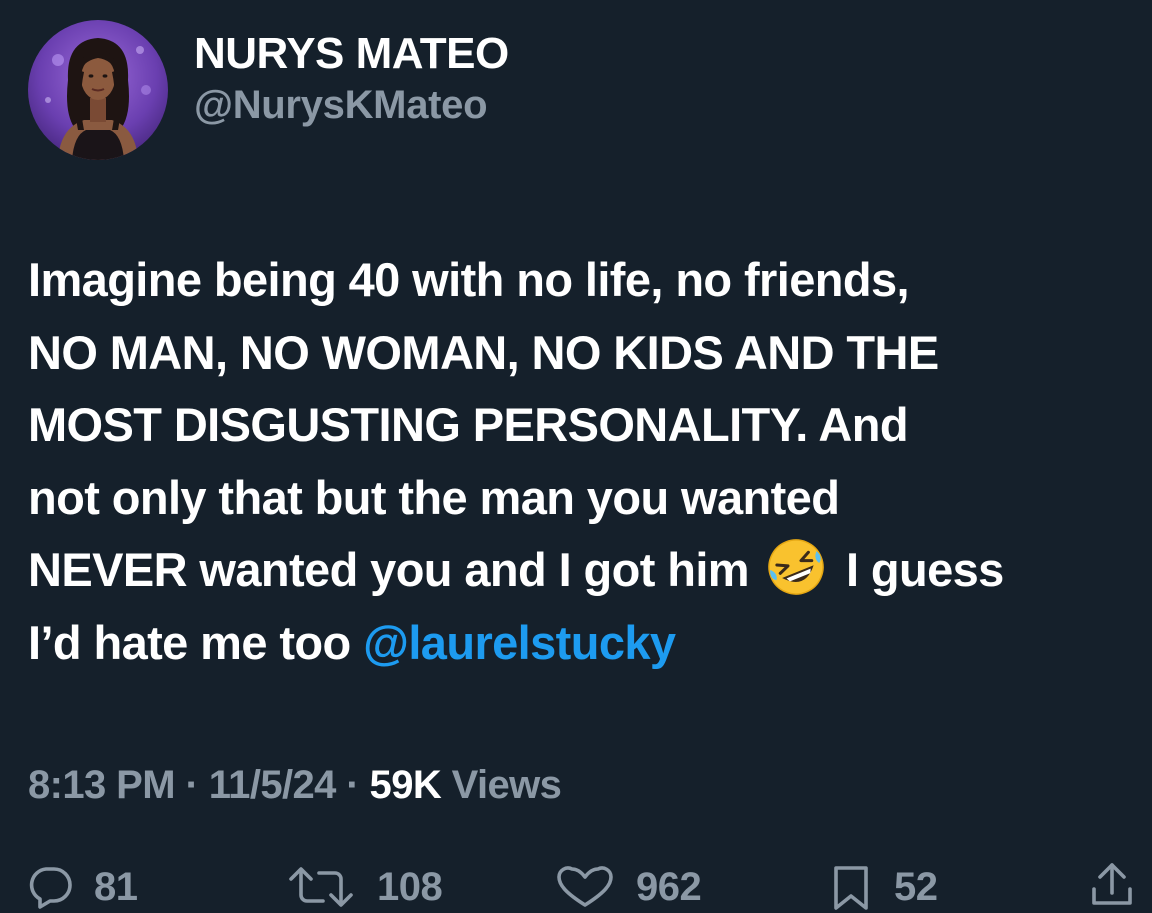  Describe the element at coordinates (519, 642) in the screenshot. I see `mention-link: @laurelstucky` at that location.